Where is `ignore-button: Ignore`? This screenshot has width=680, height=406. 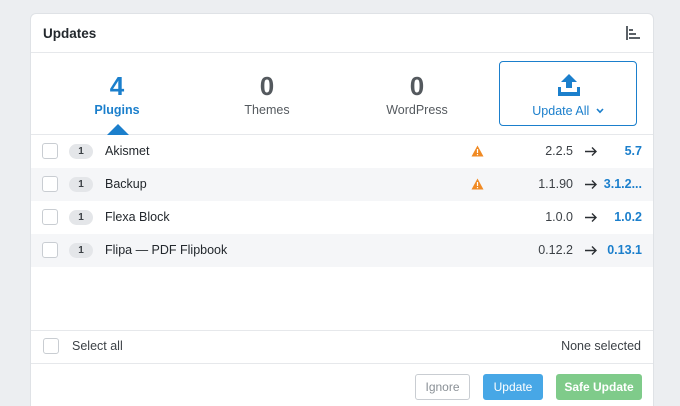 ignore-button: Ignore is located at coordinates (442, 387).